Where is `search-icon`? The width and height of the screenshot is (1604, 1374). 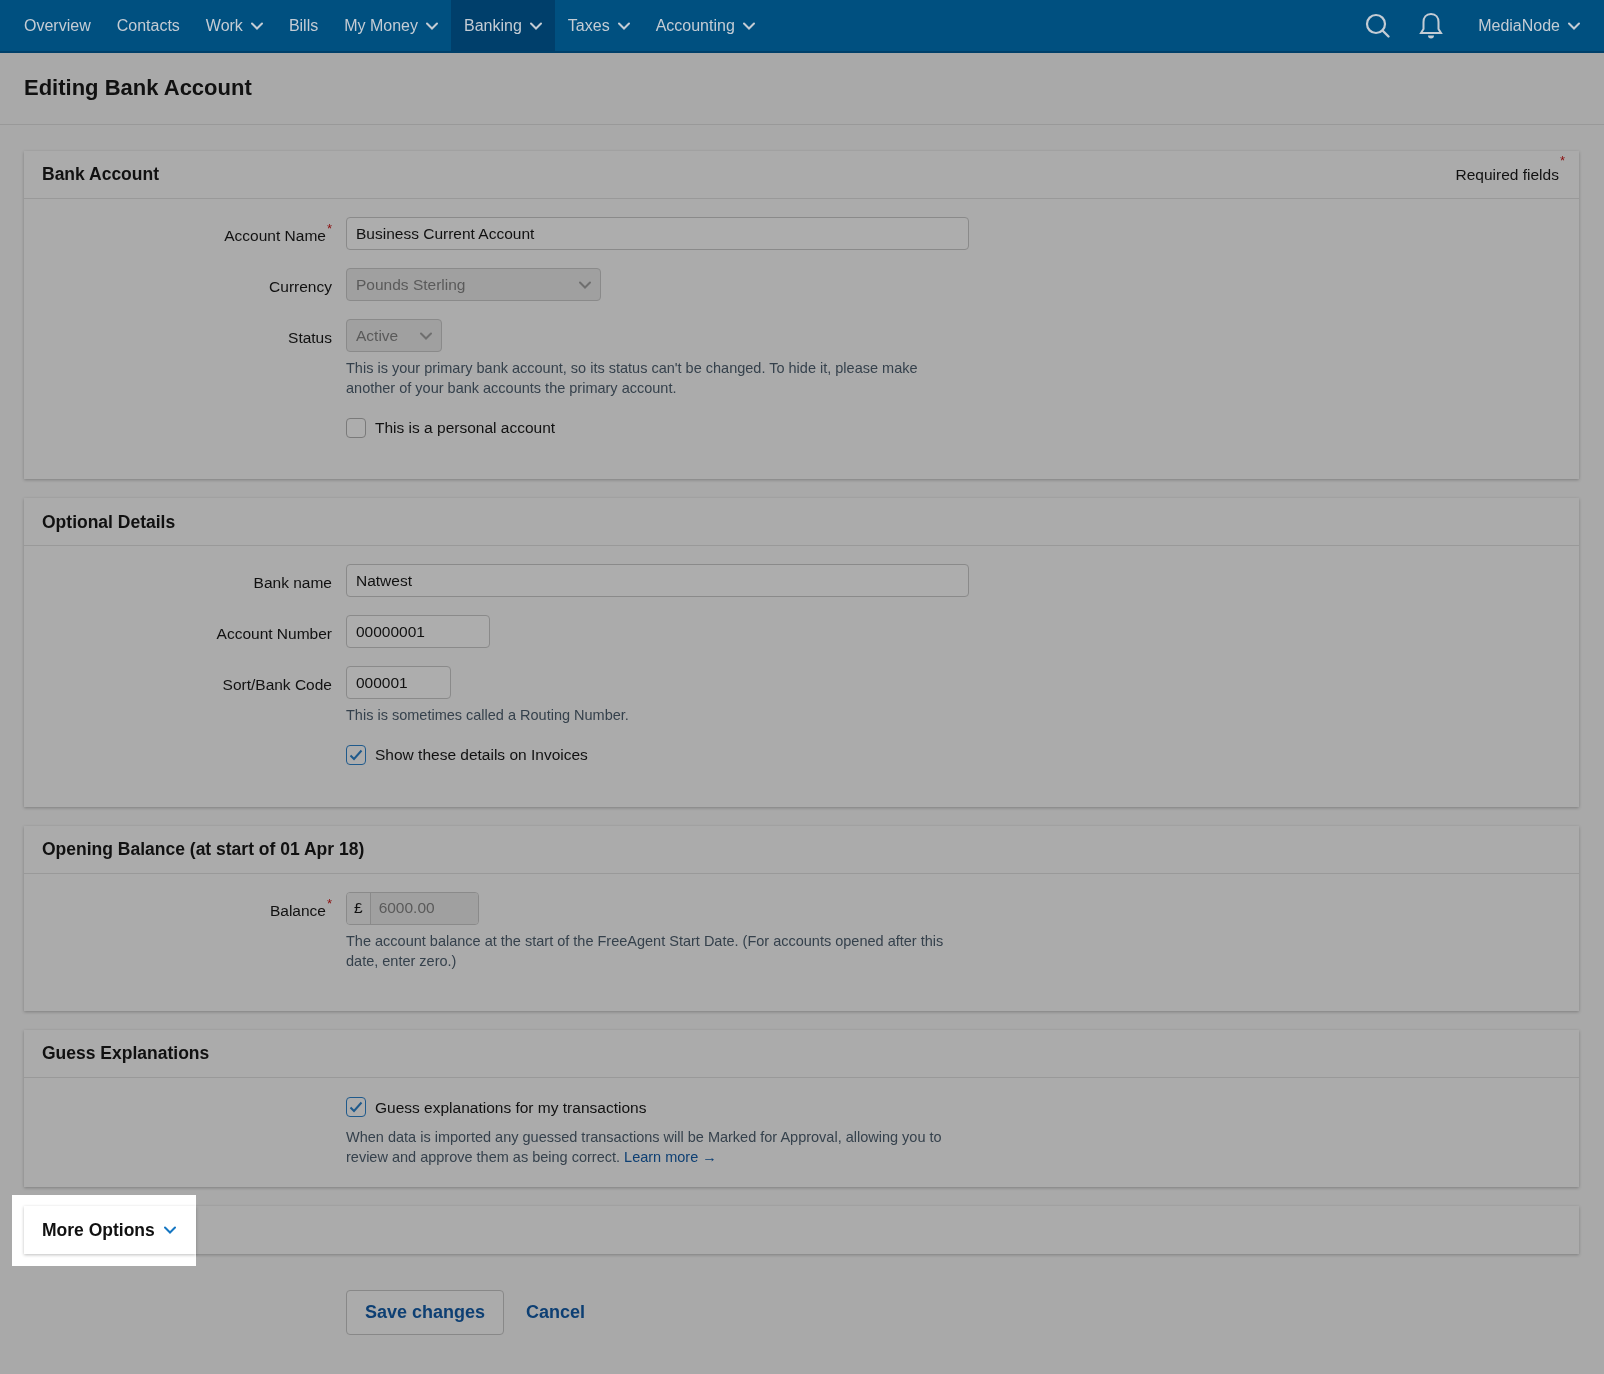
search-icon is located at coordinates (1378, 25).